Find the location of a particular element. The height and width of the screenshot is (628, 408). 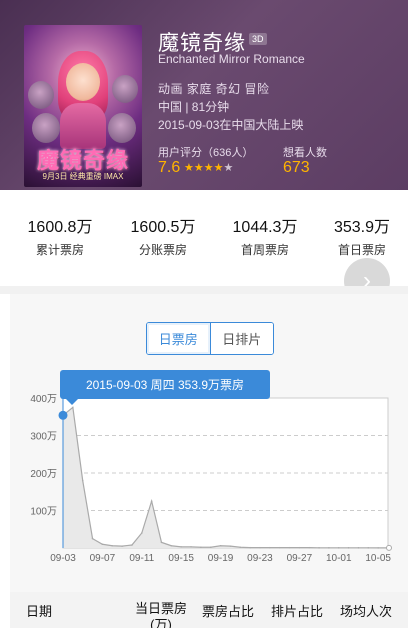

rating-stars: ★★★★★ is located at coordinates (208, 167).